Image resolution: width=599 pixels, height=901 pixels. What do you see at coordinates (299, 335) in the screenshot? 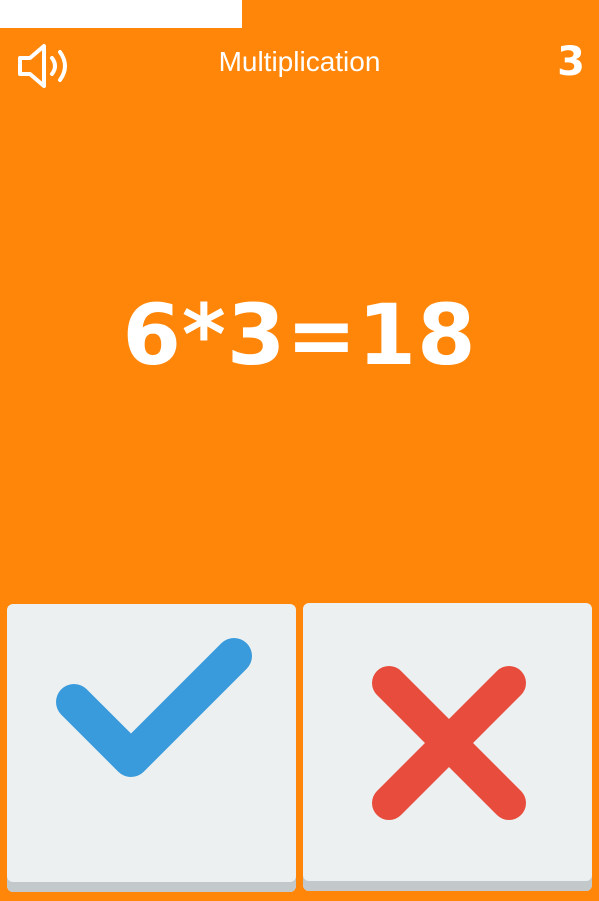
I see `equation-display: 6*3=18` at bounding box center [299, 335].